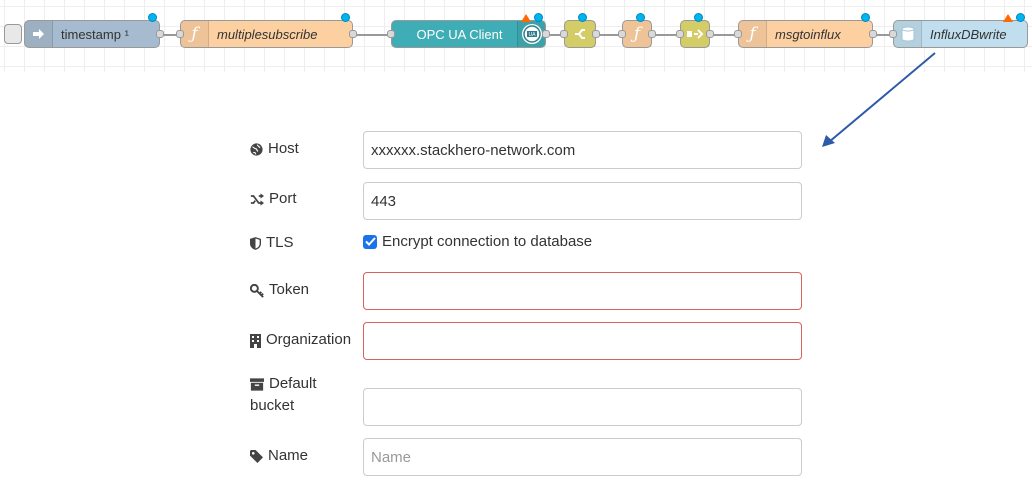  I want to click on organization-label-text: Organization, so click(309, 339).